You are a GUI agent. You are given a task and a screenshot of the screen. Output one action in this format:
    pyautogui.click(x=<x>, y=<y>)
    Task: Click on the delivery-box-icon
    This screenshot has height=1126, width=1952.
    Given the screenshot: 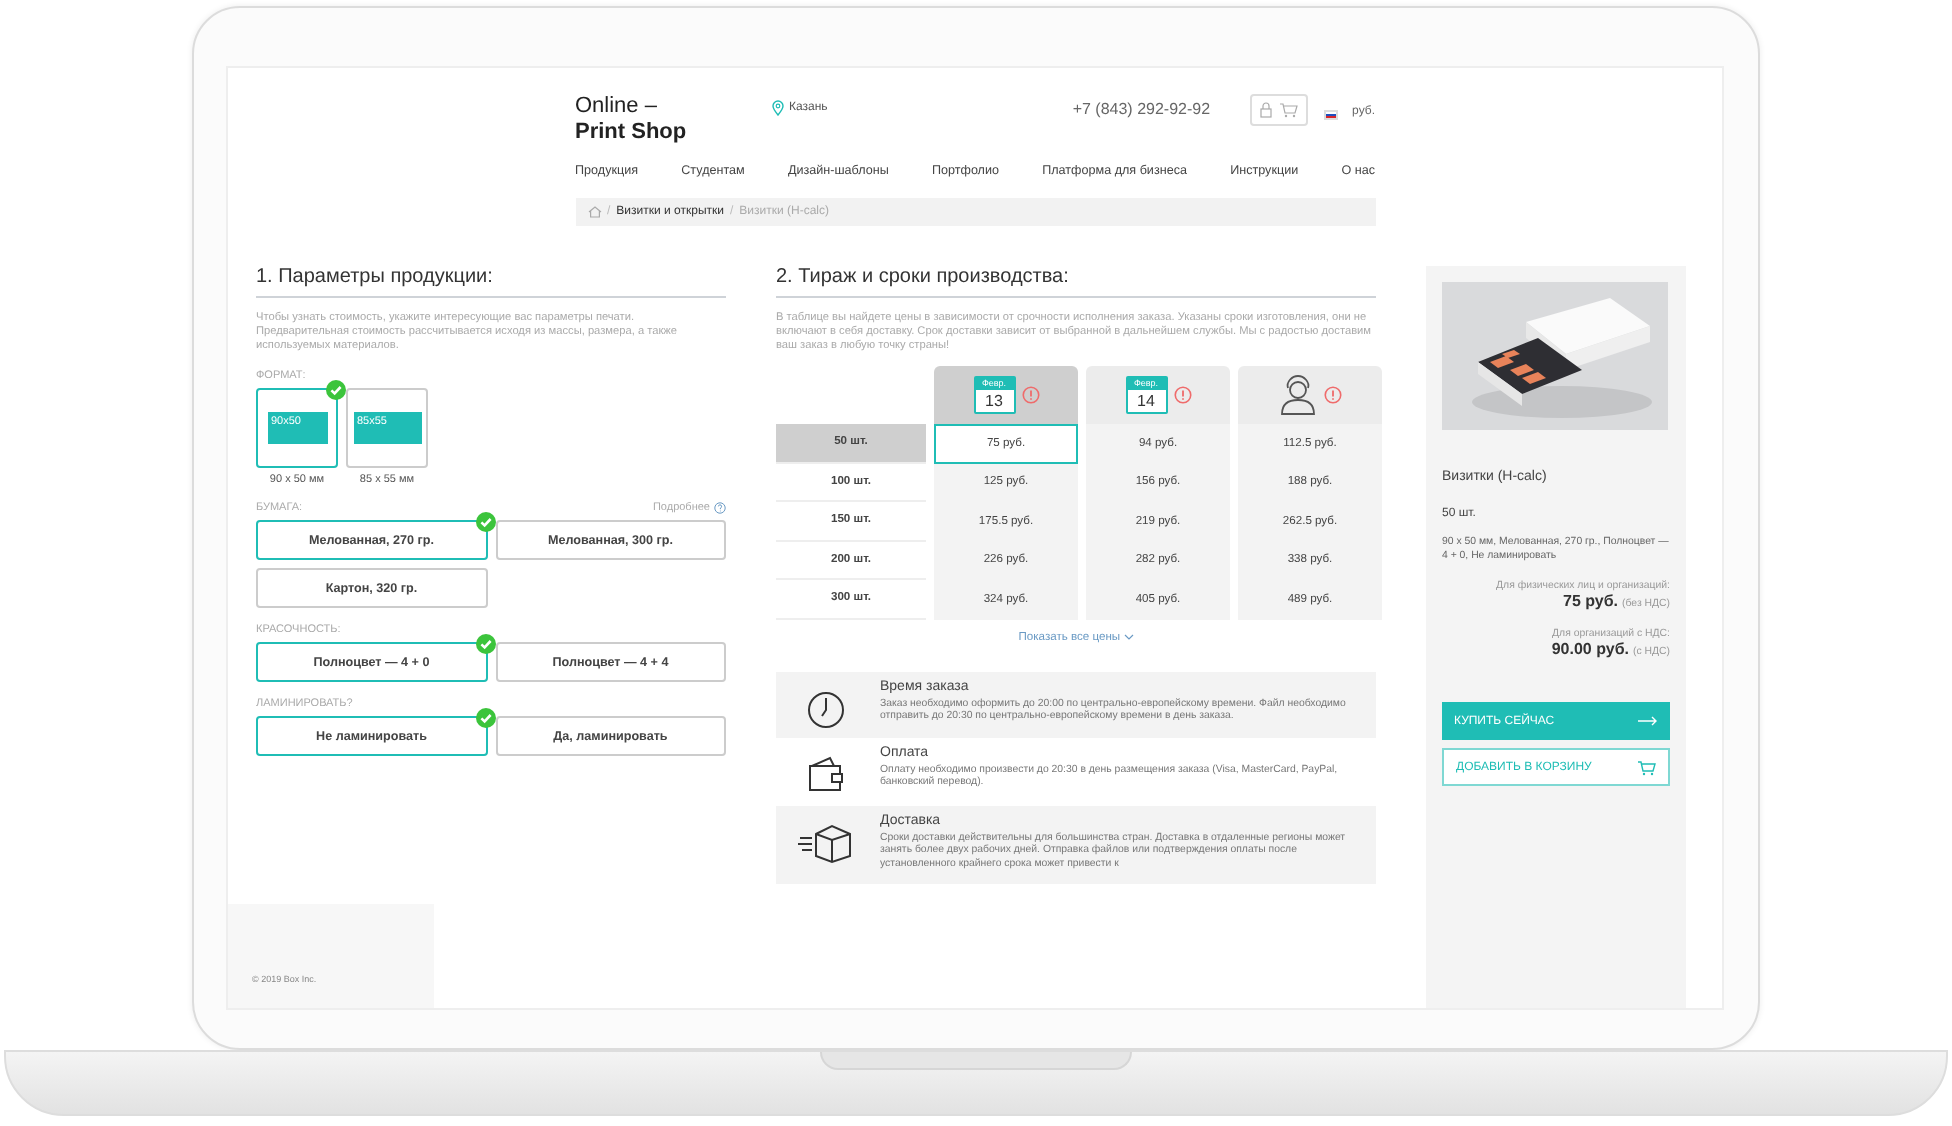 What is the action you would take?
    pyautogui.click(x=826, y=843)
    